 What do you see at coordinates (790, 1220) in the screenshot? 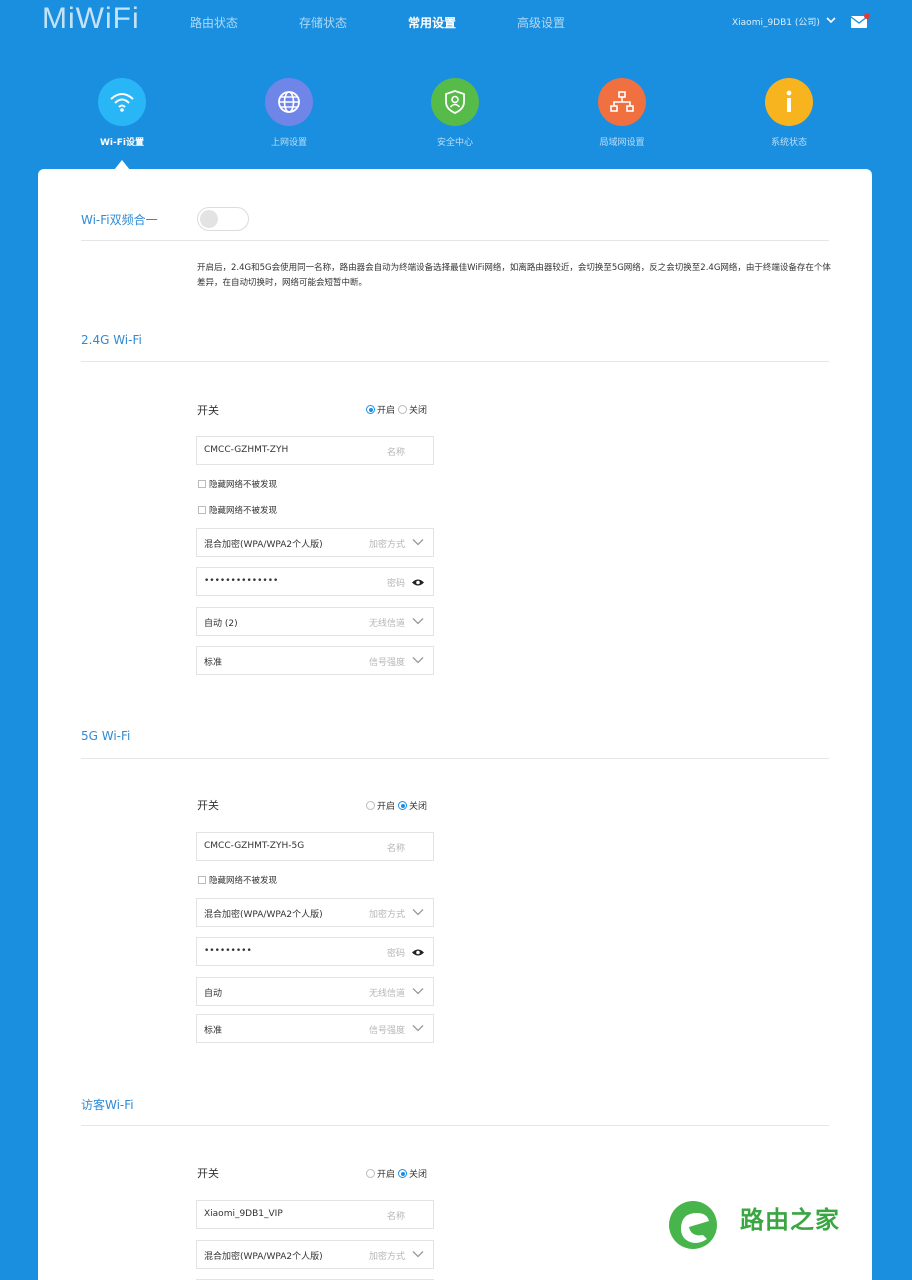
I see `watermark-text: 路由之家` at bounding box center [790, 1220].